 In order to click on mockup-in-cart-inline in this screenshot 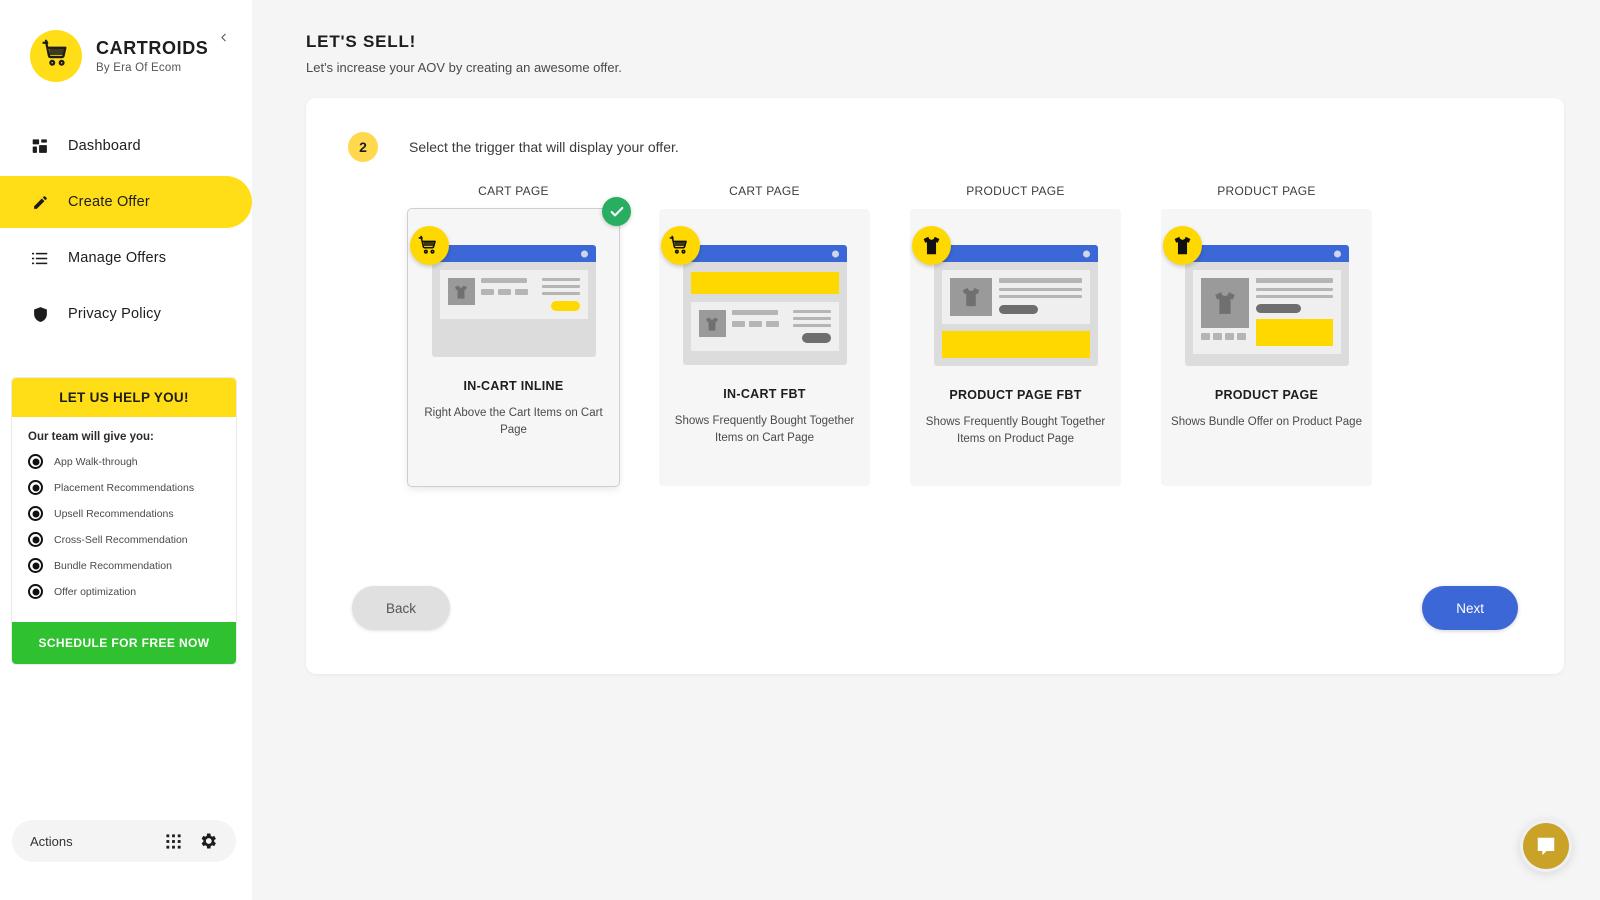, I will do `click(502, 291)`.